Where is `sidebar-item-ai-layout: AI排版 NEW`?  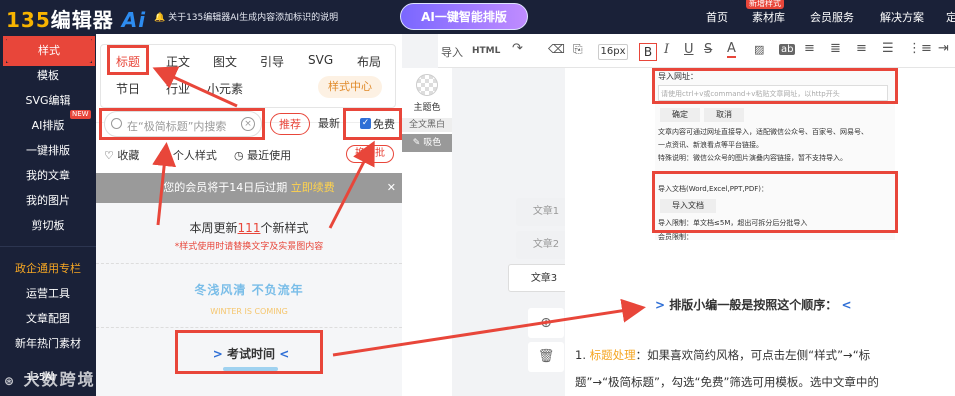 sidebar-item-ai-layout: AI排版 NEW is located at coordinates (48, 124).